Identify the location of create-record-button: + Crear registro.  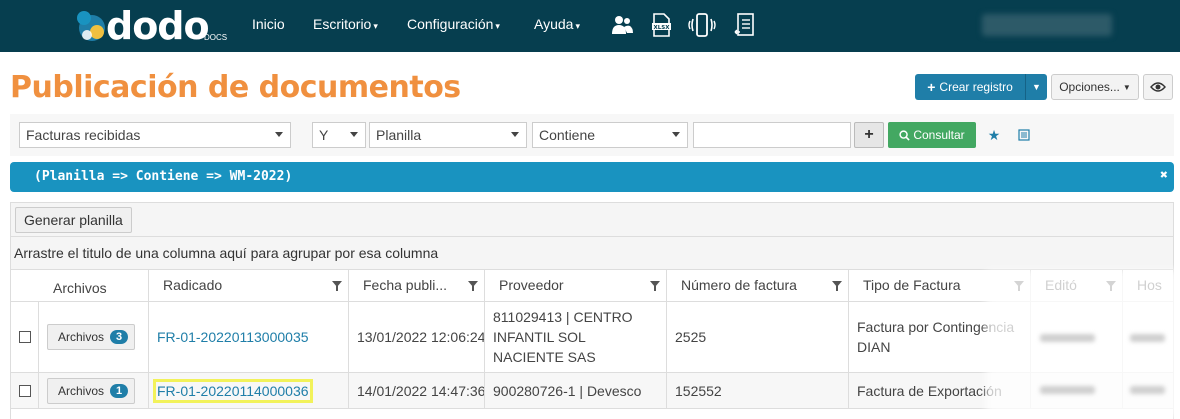
(970, 87).